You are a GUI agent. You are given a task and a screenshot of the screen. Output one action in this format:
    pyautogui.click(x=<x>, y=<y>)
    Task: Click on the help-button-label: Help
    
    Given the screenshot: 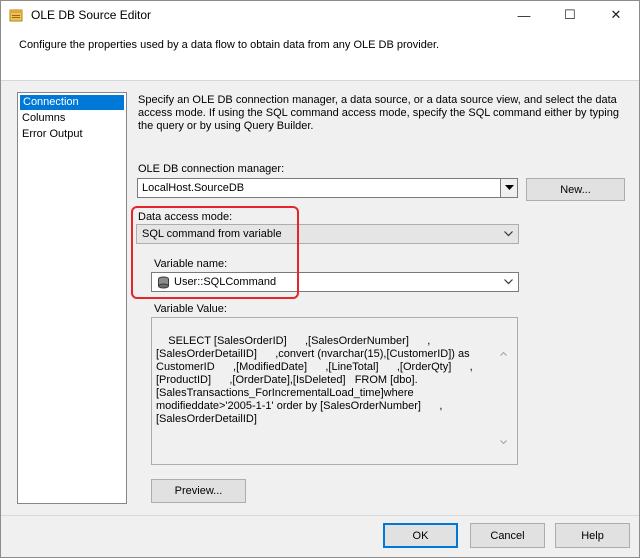 What is the action you would take?
    pyautogui.click(x=592, y=535)
    